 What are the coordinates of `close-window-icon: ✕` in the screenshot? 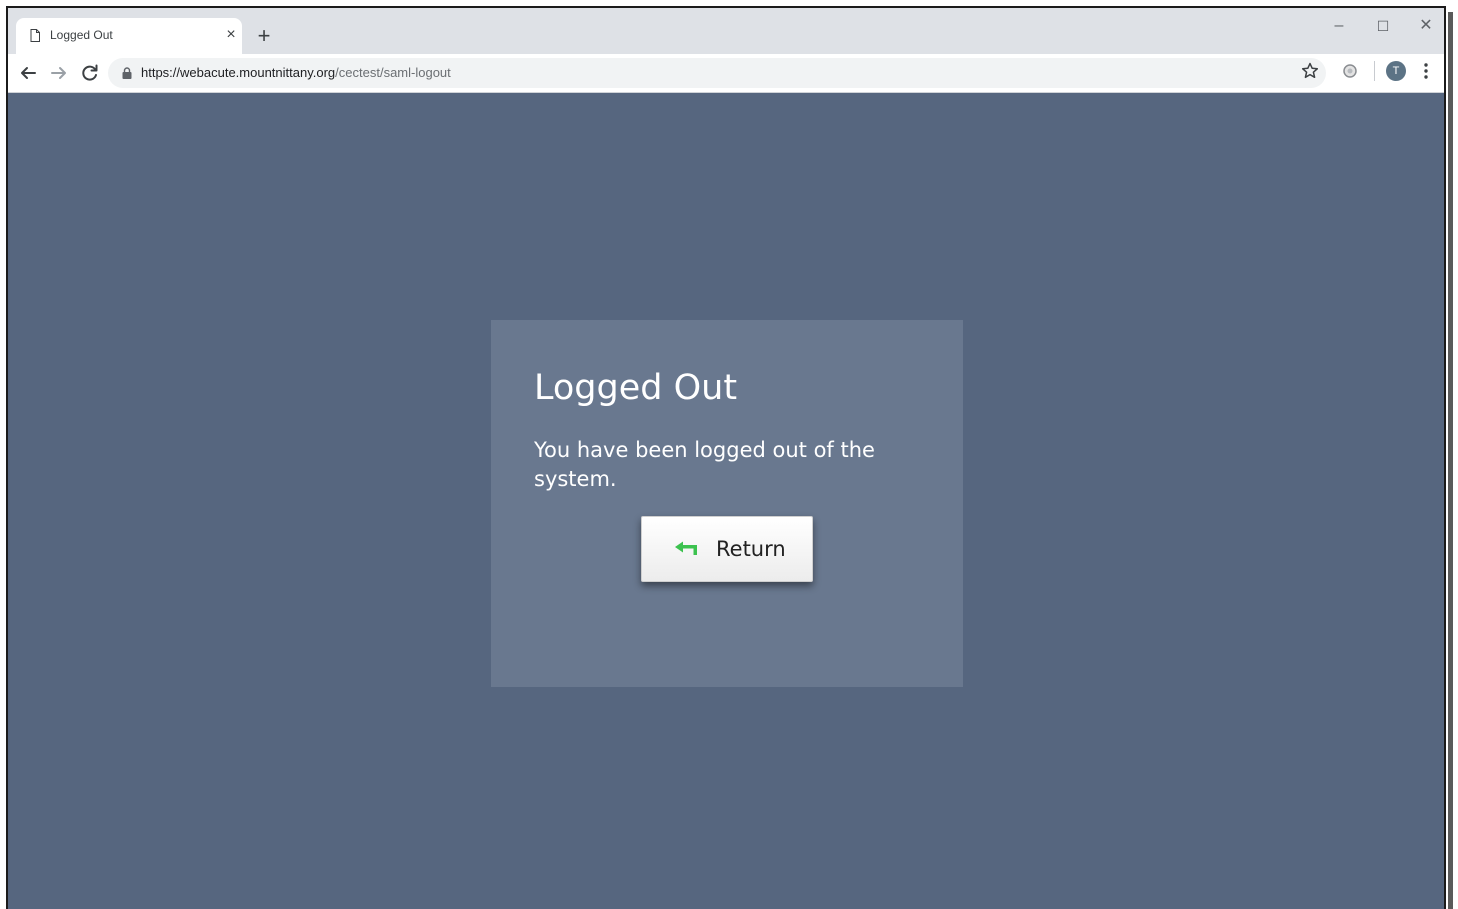 It's located at (1426, 26).